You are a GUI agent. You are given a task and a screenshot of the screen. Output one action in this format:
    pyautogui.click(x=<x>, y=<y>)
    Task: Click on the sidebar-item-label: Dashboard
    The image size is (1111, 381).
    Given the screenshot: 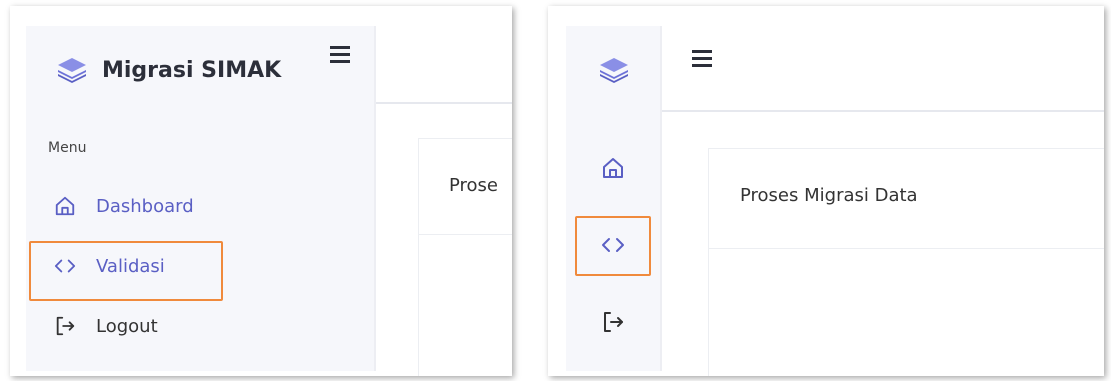 What is the action you would take?
    pyautogui.click(x=145, y=206)
    